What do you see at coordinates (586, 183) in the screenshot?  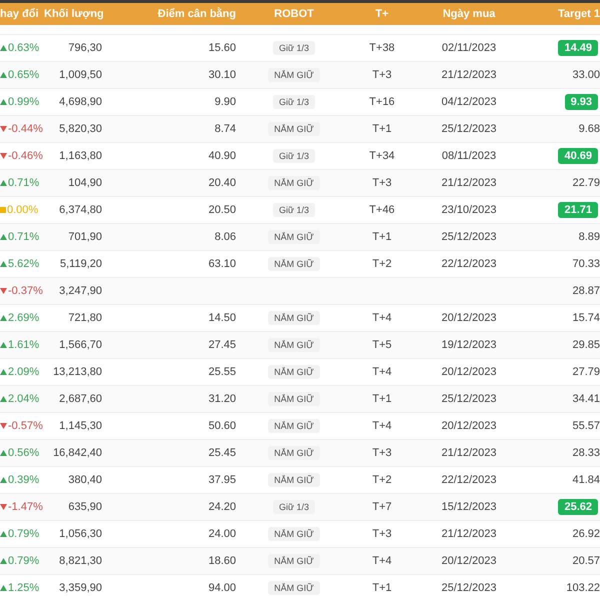 I see `target-cell: 22.79` at bounding box center [586, 183].